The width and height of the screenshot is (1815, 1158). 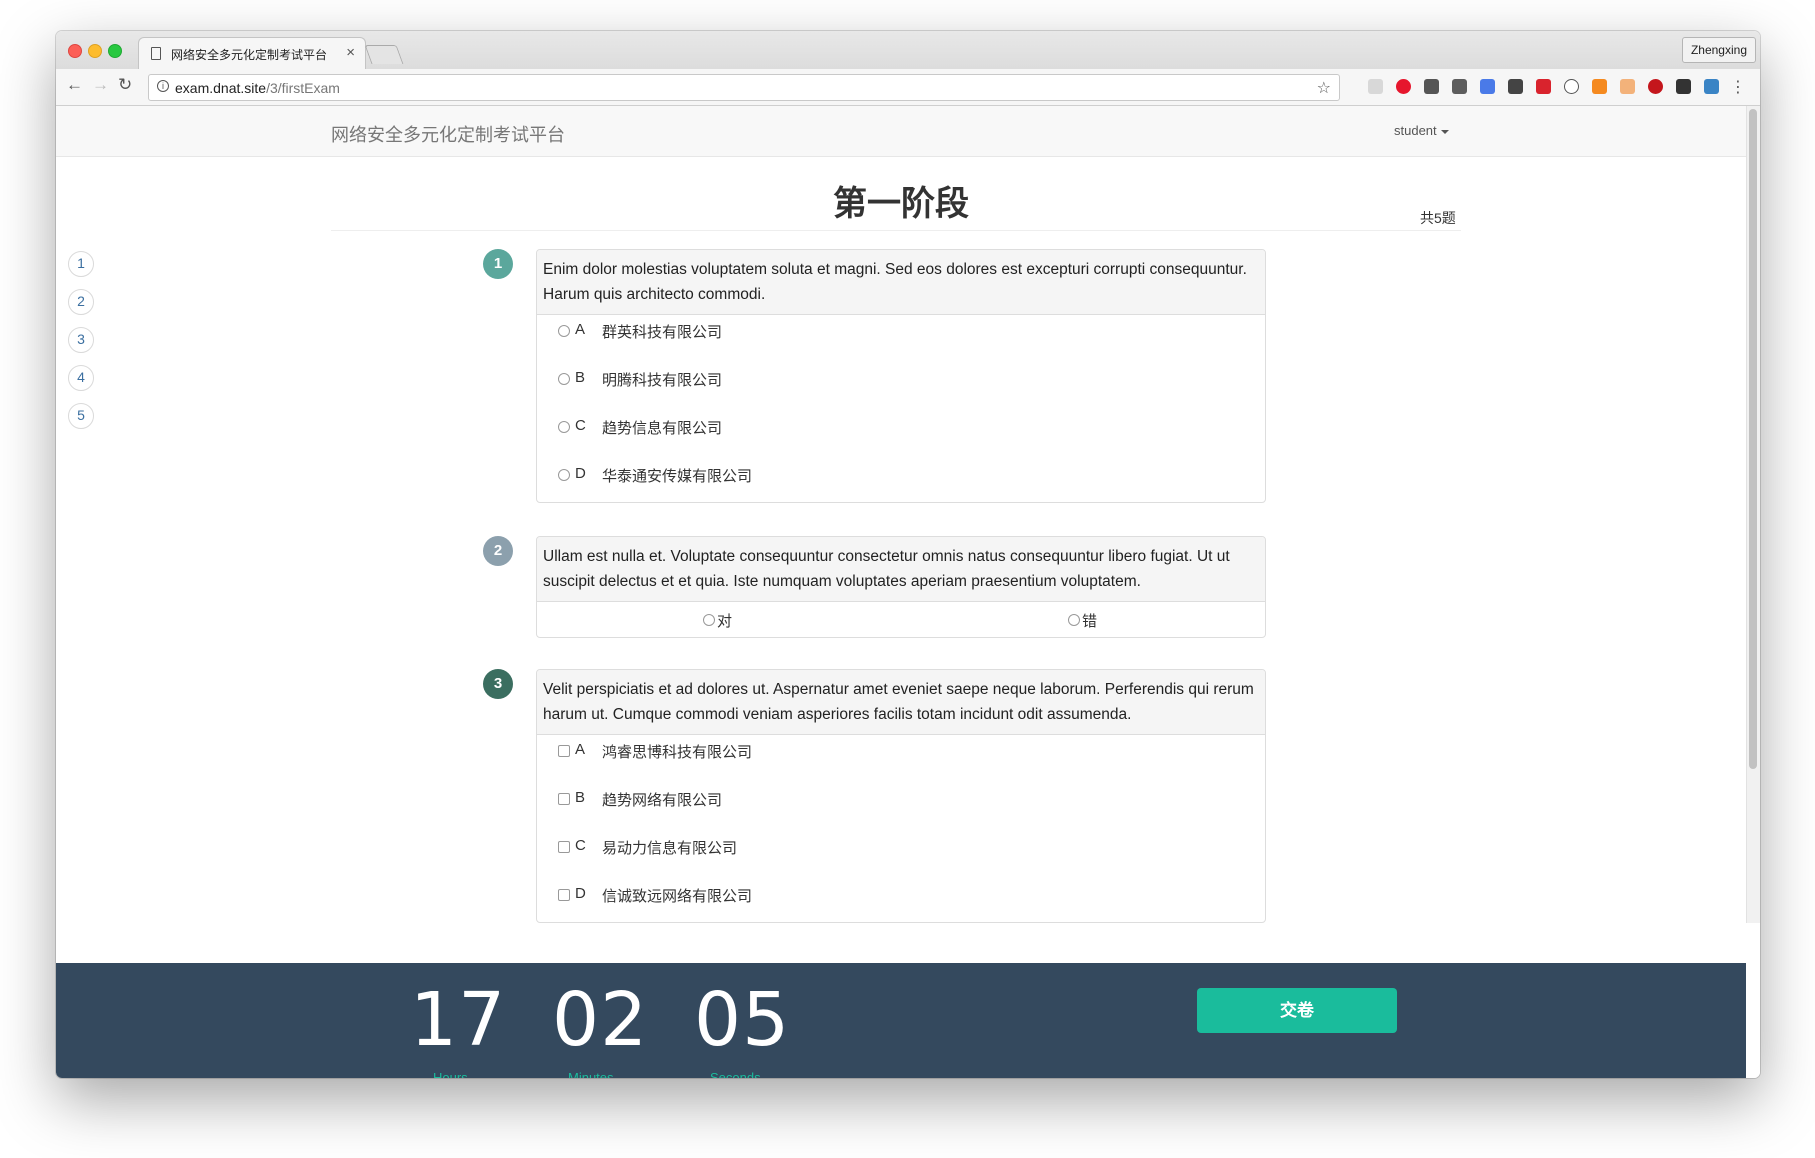 What do you see at coordinates (901, 435) in the screenshot?
I see `option-c: C 趋势信息有限公司` at bounding box center [901, 435].